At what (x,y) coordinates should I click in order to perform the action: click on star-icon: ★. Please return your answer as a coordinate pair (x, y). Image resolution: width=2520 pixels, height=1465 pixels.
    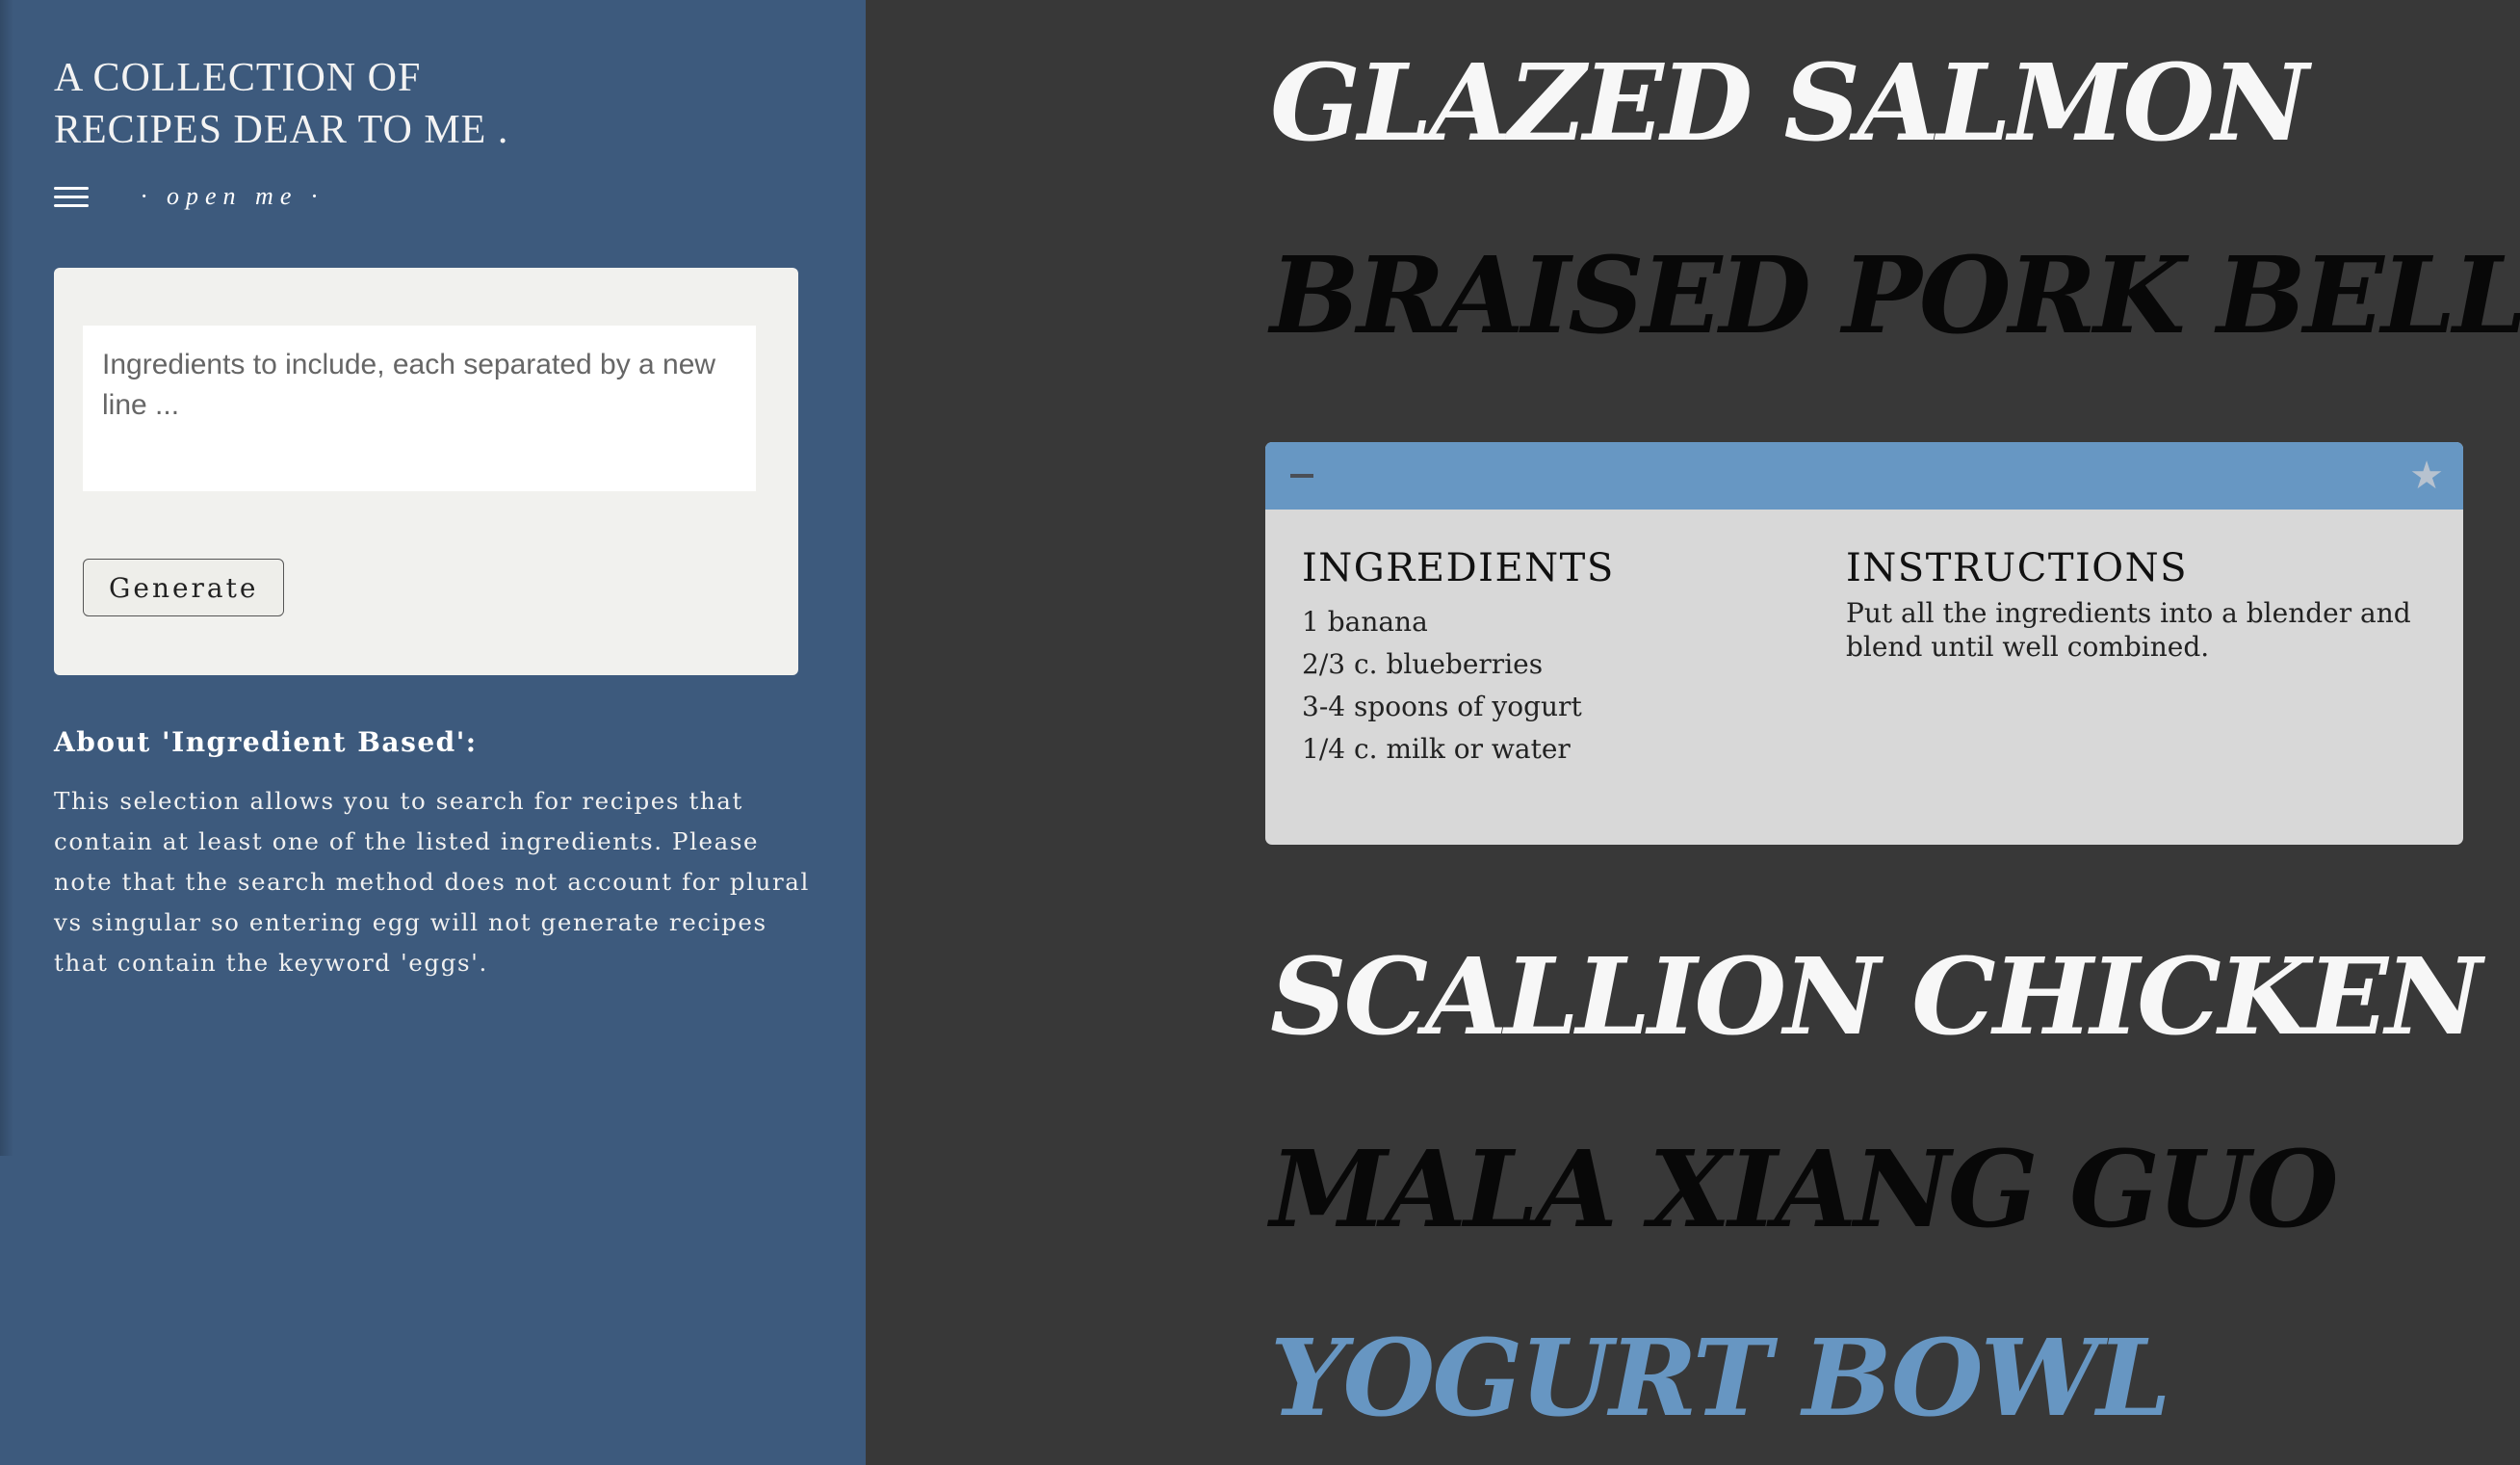
    Looking at the image, I should click on (2426, 476).